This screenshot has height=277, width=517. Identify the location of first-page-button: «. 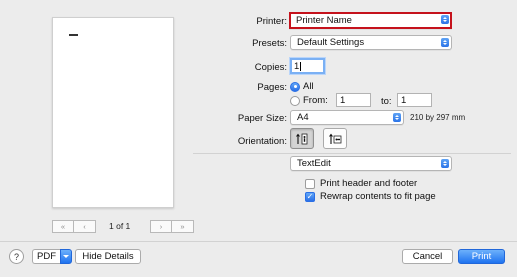
(63, 226).